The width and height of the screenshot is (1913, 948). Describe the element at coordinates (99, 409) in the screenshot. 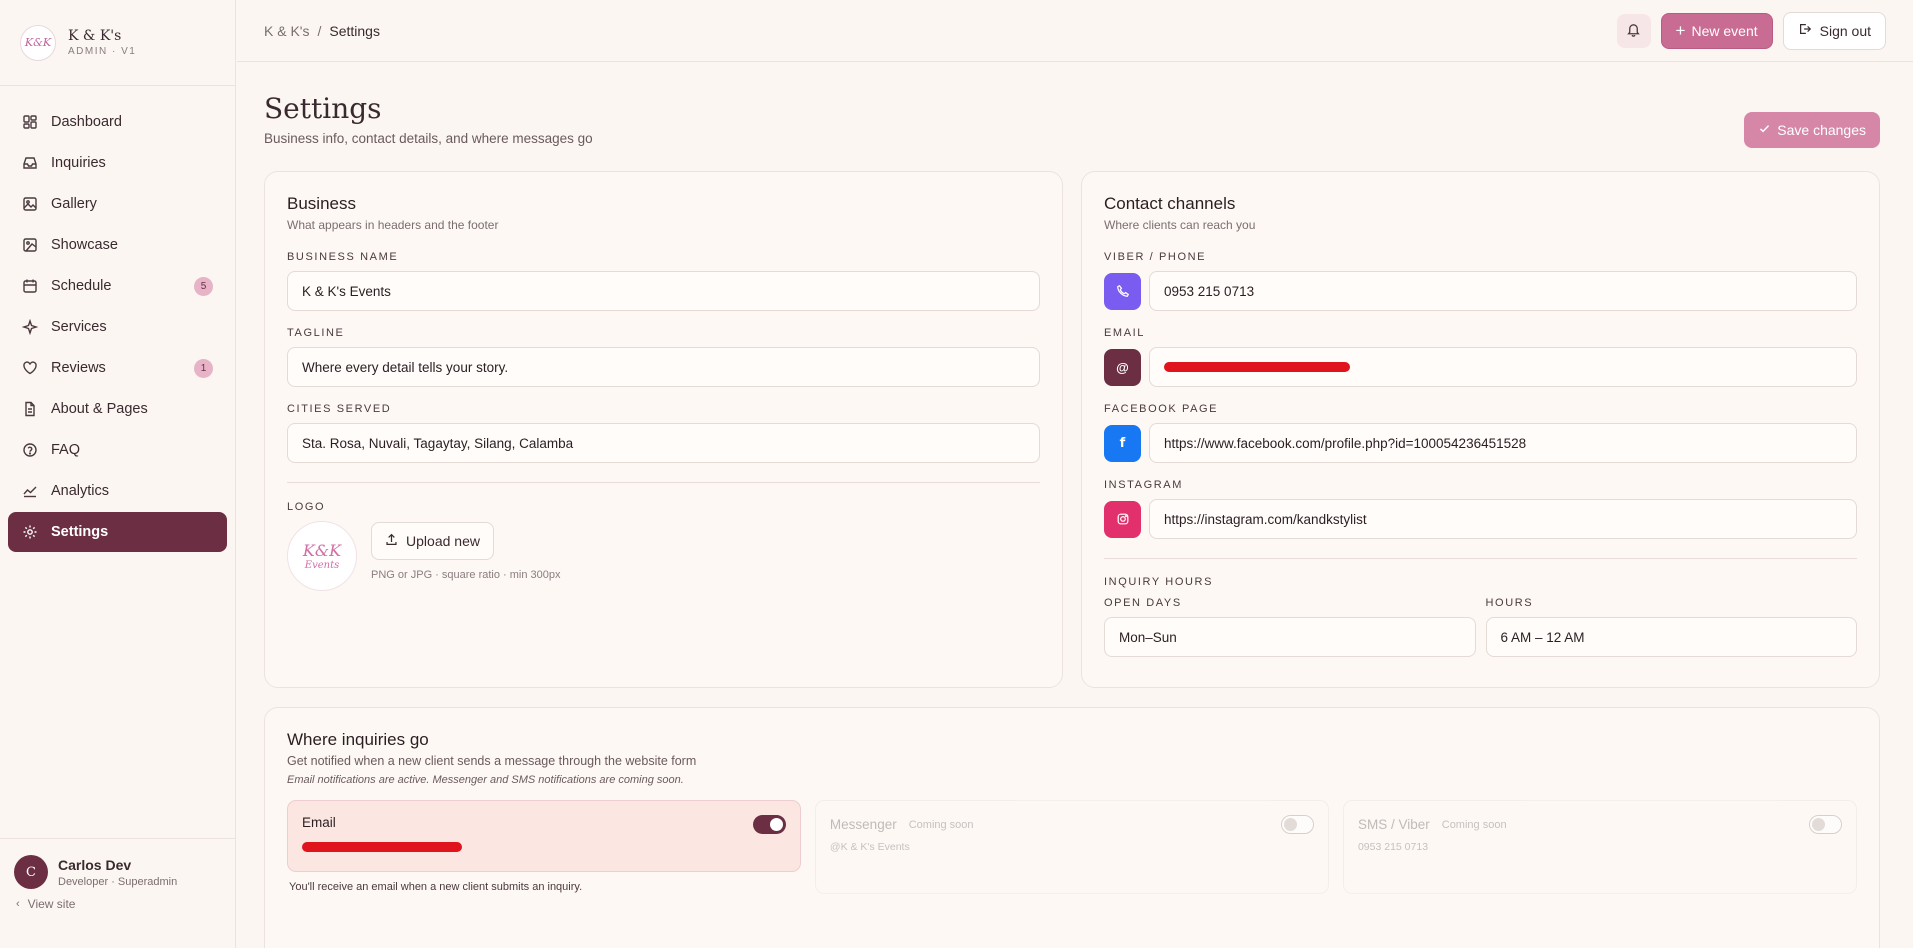

I see `sidebar-item-label: About & Pages` at that location.